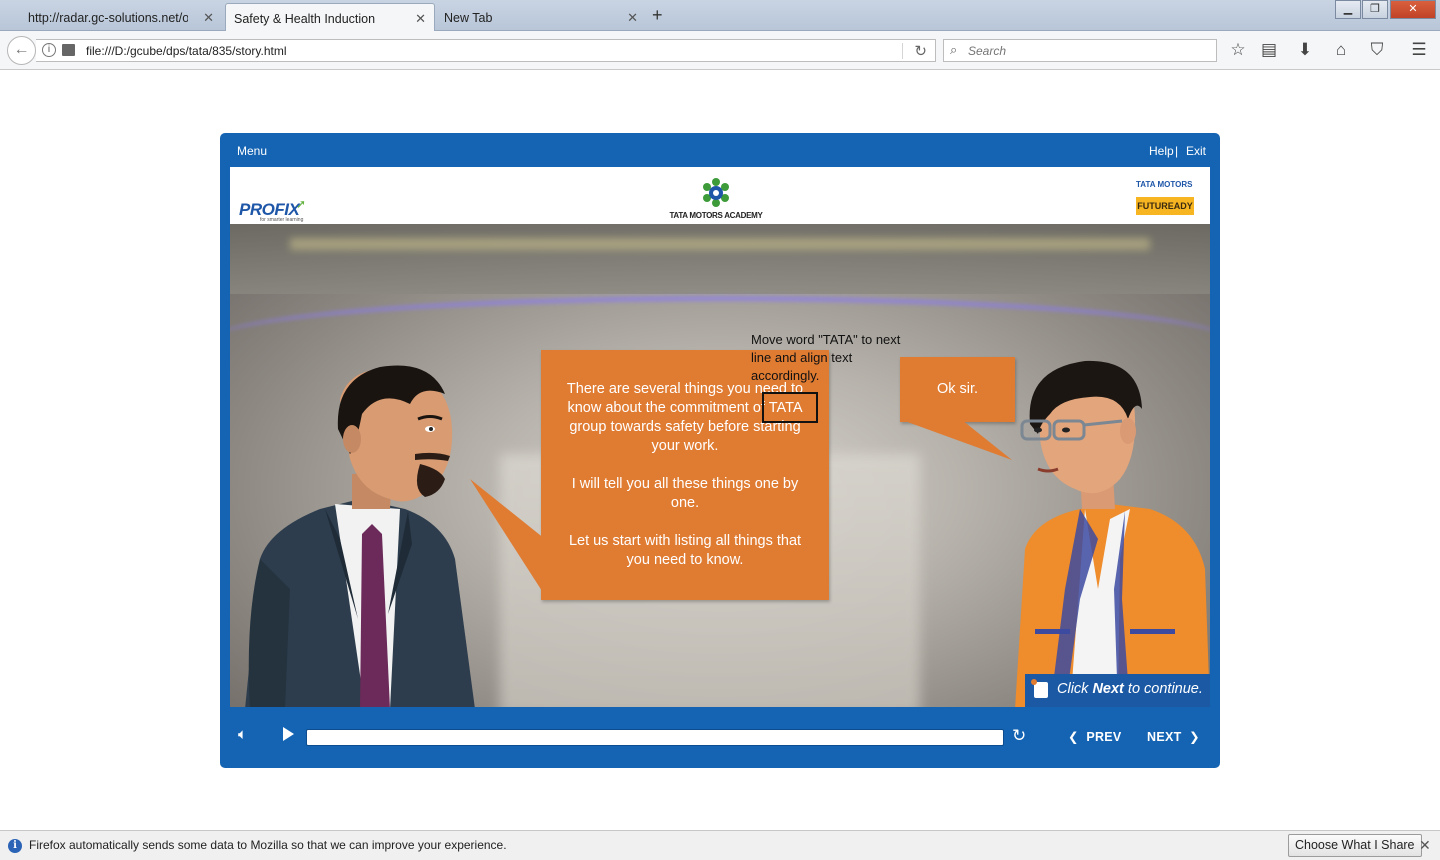 The height and width of the screenshot is (860, 1440). I want to click on tab-new-tab: New Tab ✕, so click(541, 17).